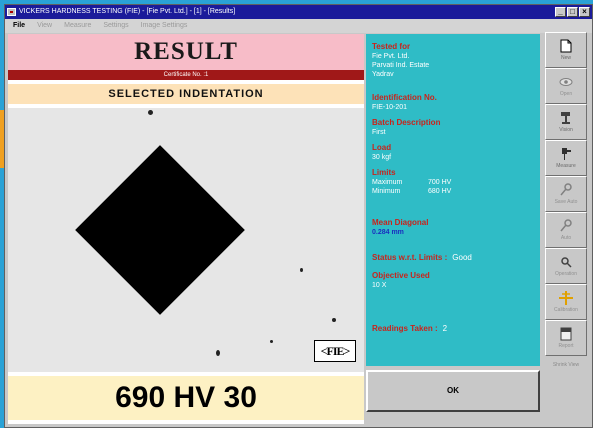 This screenshot has width=593, height=428. I want to click on auto-icon, so click(566, 226).